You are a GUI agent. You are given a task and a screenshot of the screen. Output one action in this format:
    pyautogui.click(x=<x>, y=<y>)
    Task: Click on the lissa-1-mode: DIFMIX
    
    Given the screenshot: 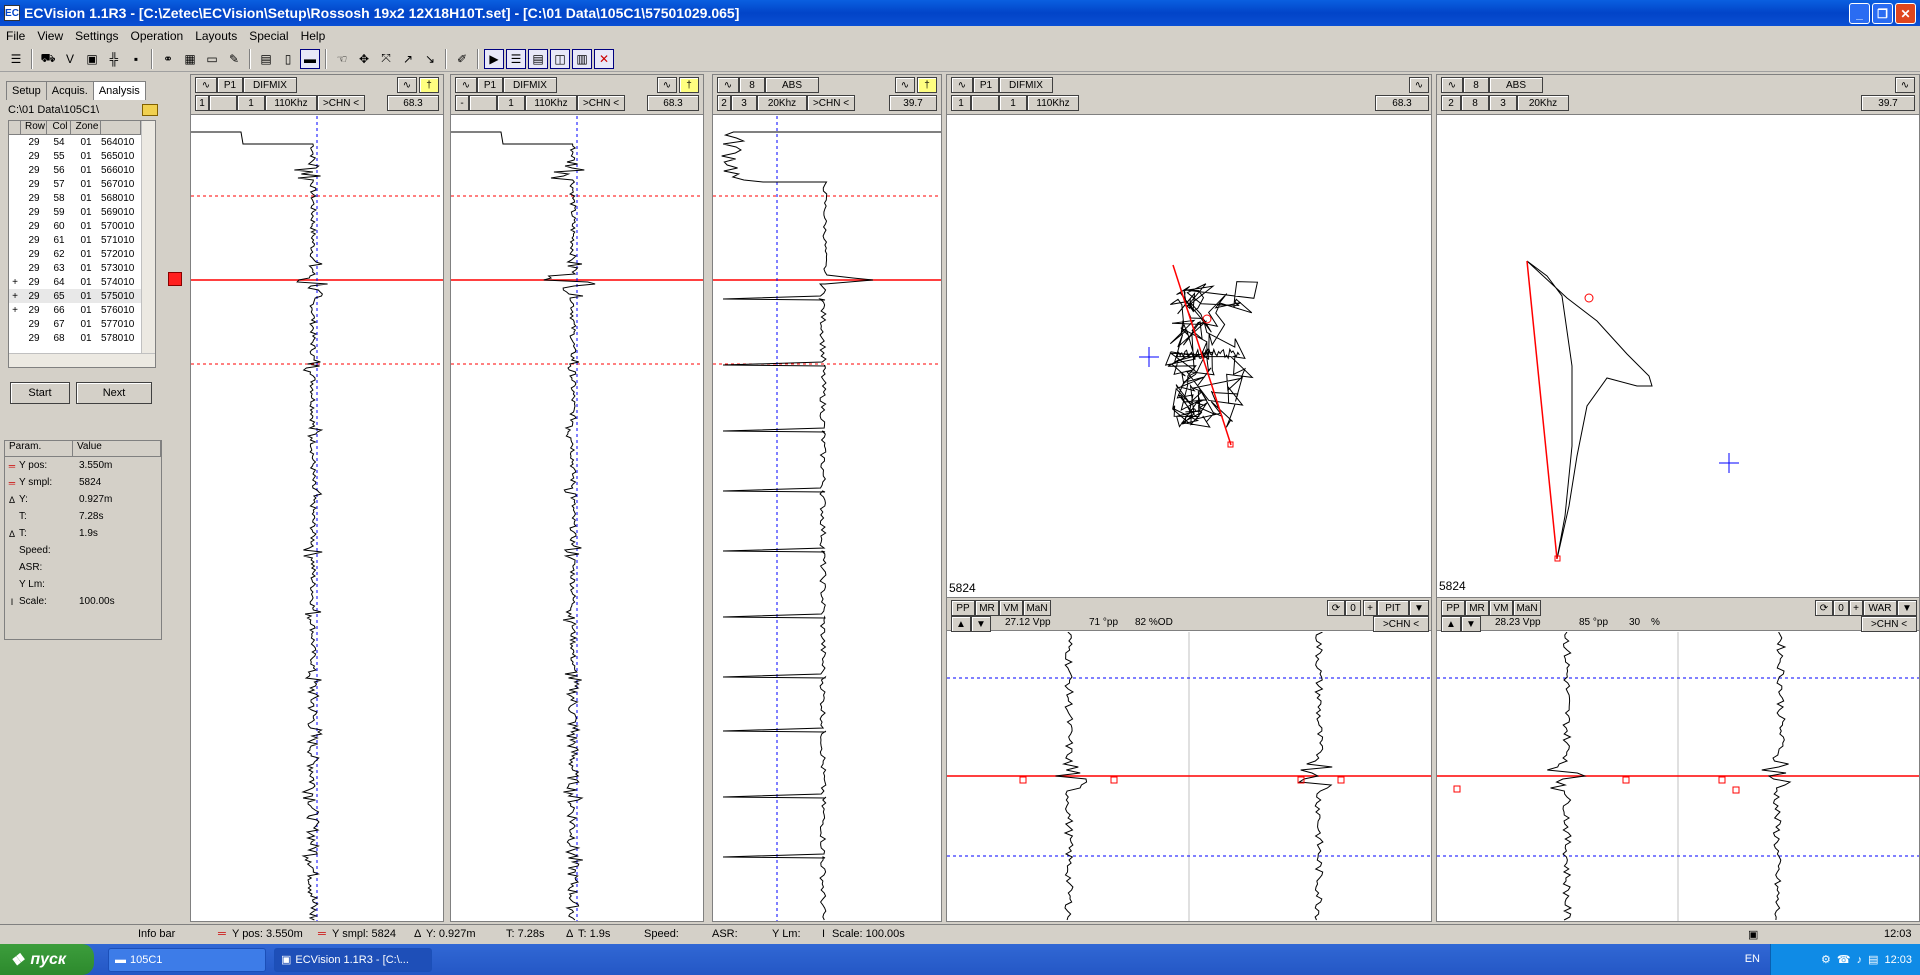 What is the action you would take?
    pyautogui.click(x=1026, y=85)
    